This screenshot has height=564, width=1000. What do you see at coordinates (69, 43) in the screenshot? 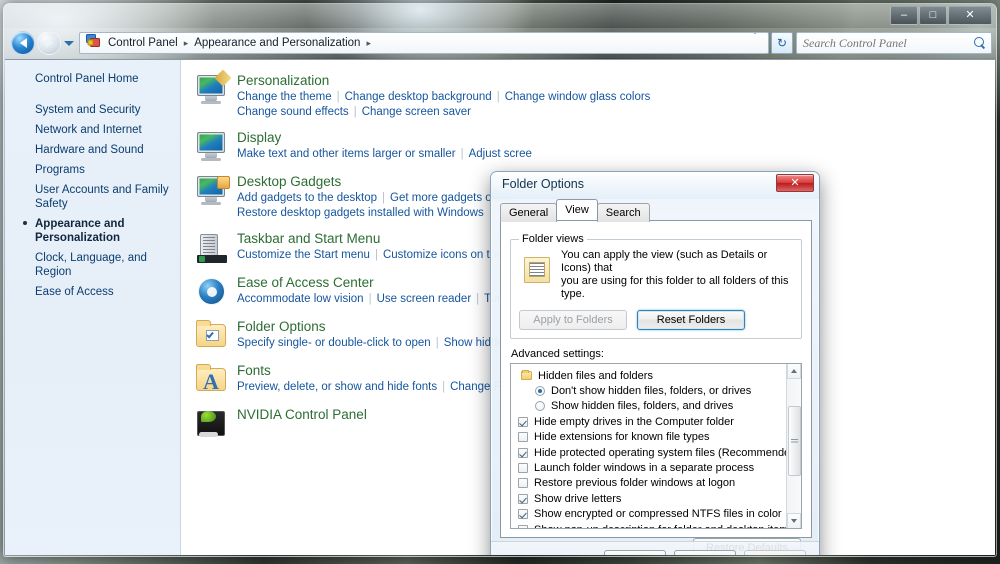
I see `recent-pages-button` at bounding box center [69, 43].